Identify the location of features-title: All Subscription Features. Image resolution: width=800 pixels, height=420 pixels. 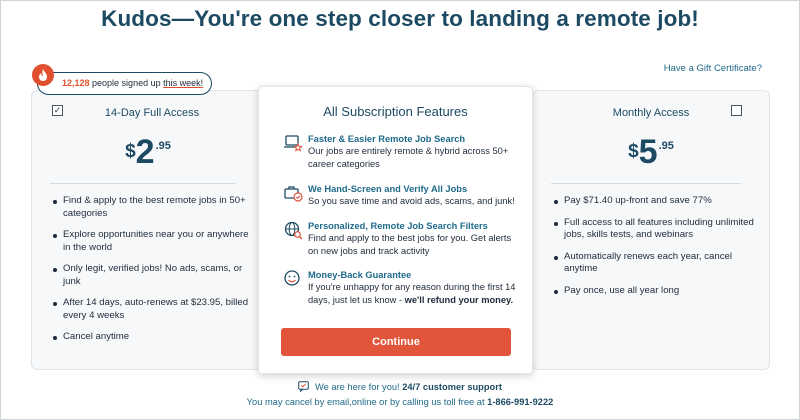
(395, 111).